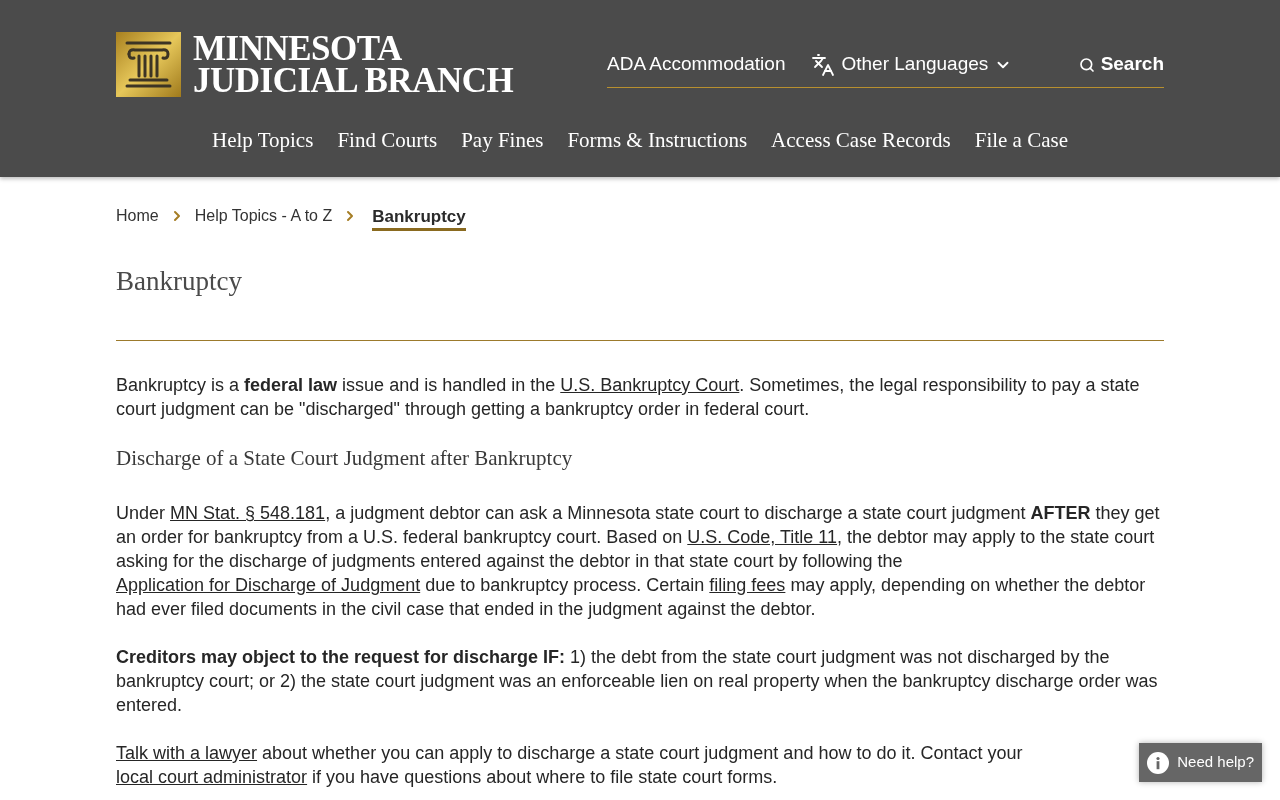 The width and height of the screenshot is (1280, 800). I want to click on search-button: Search, so click(1121, 64).